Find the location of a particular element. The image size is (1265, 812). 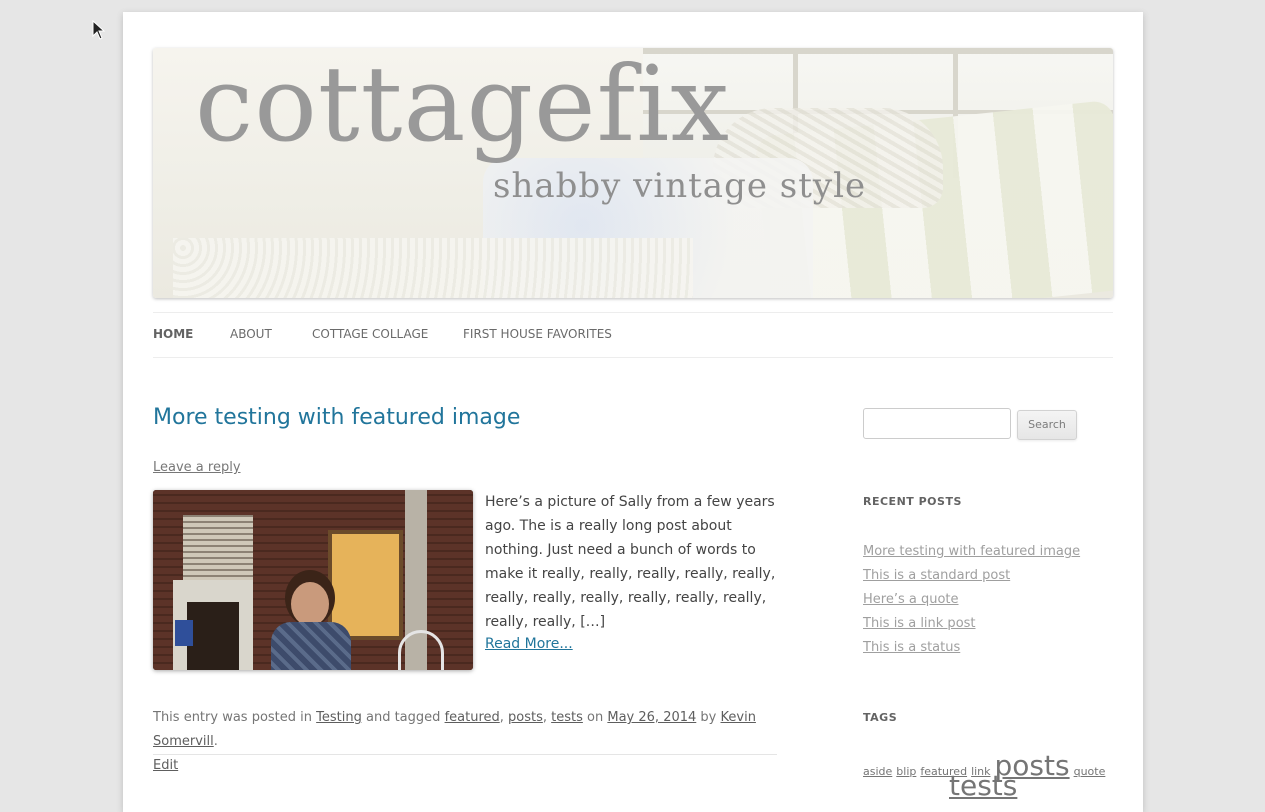

banner-lace is located at coordinates (433, 268).